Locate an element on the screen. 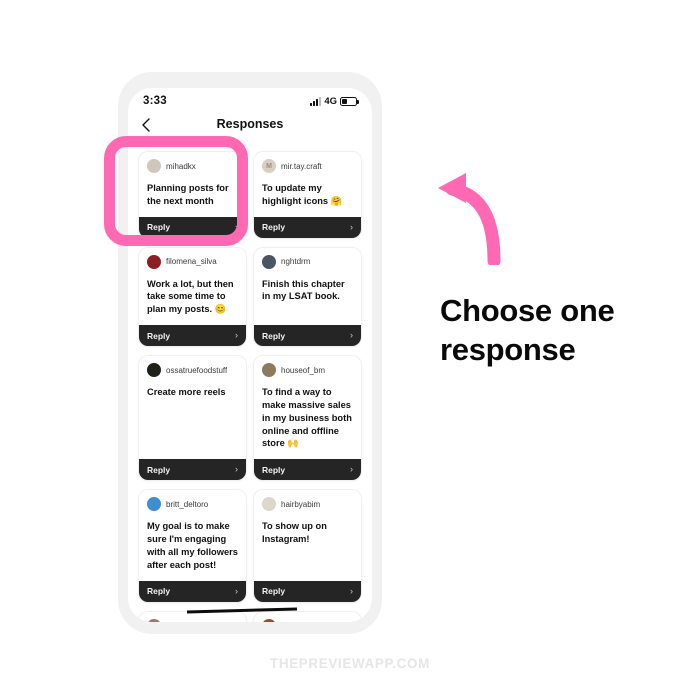 The height and width of the screenshot is (700, 700). signal-bars-icon is located at coordinates (316, 101).